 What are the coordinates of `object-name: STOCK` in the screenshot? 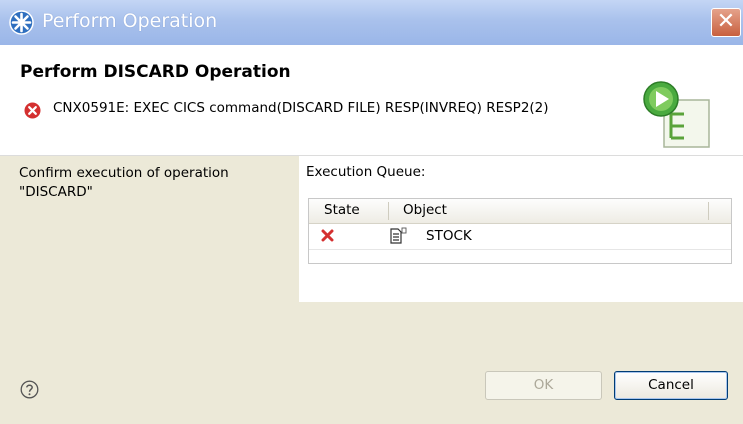 It's located at (449, 236).